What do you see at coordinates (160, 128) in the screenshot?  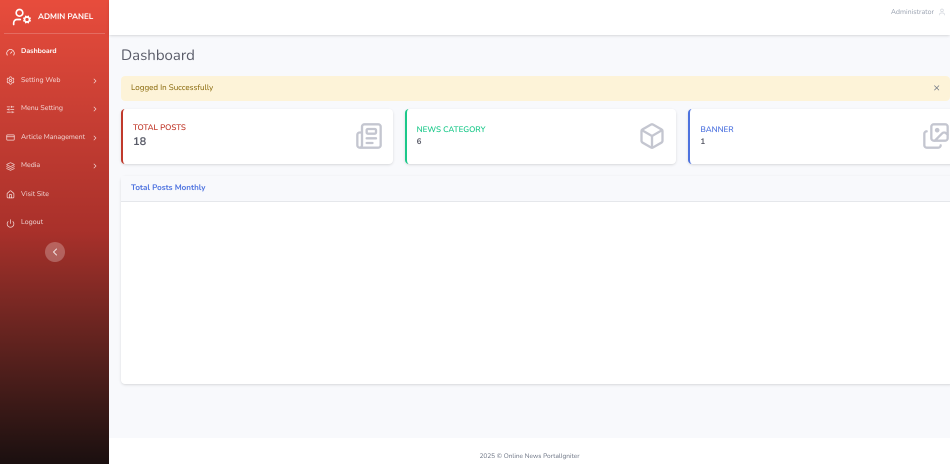 I see `card-title: TOTAL POSTS` at bounding box center [160, 128].